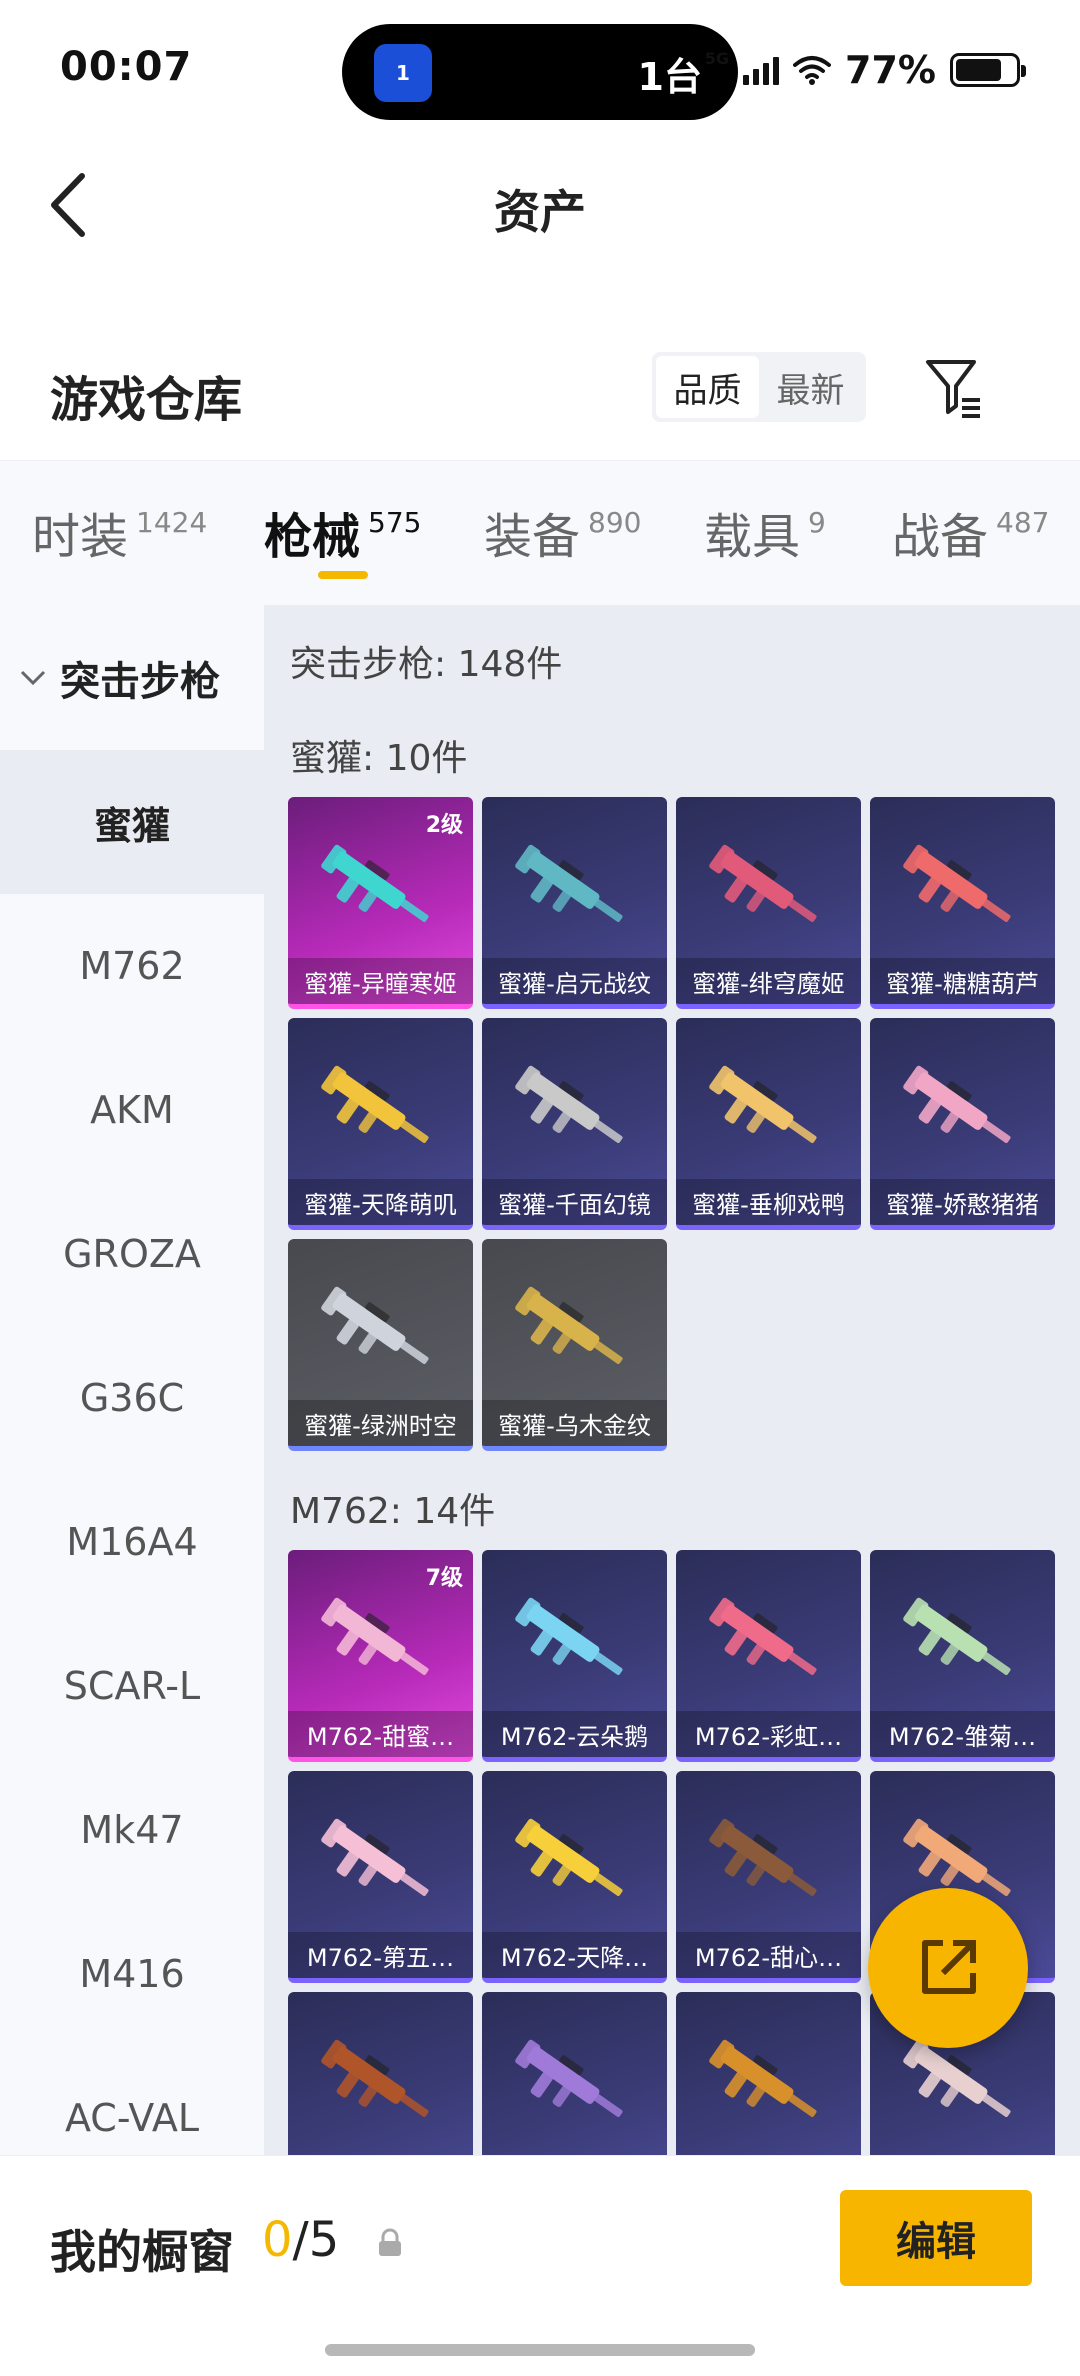 Image resolution: width=1080 pixels, height=2376 pixels. Describe the element at coordinates (761, 70) in the screenshot. I see `signal-icon` at that location.